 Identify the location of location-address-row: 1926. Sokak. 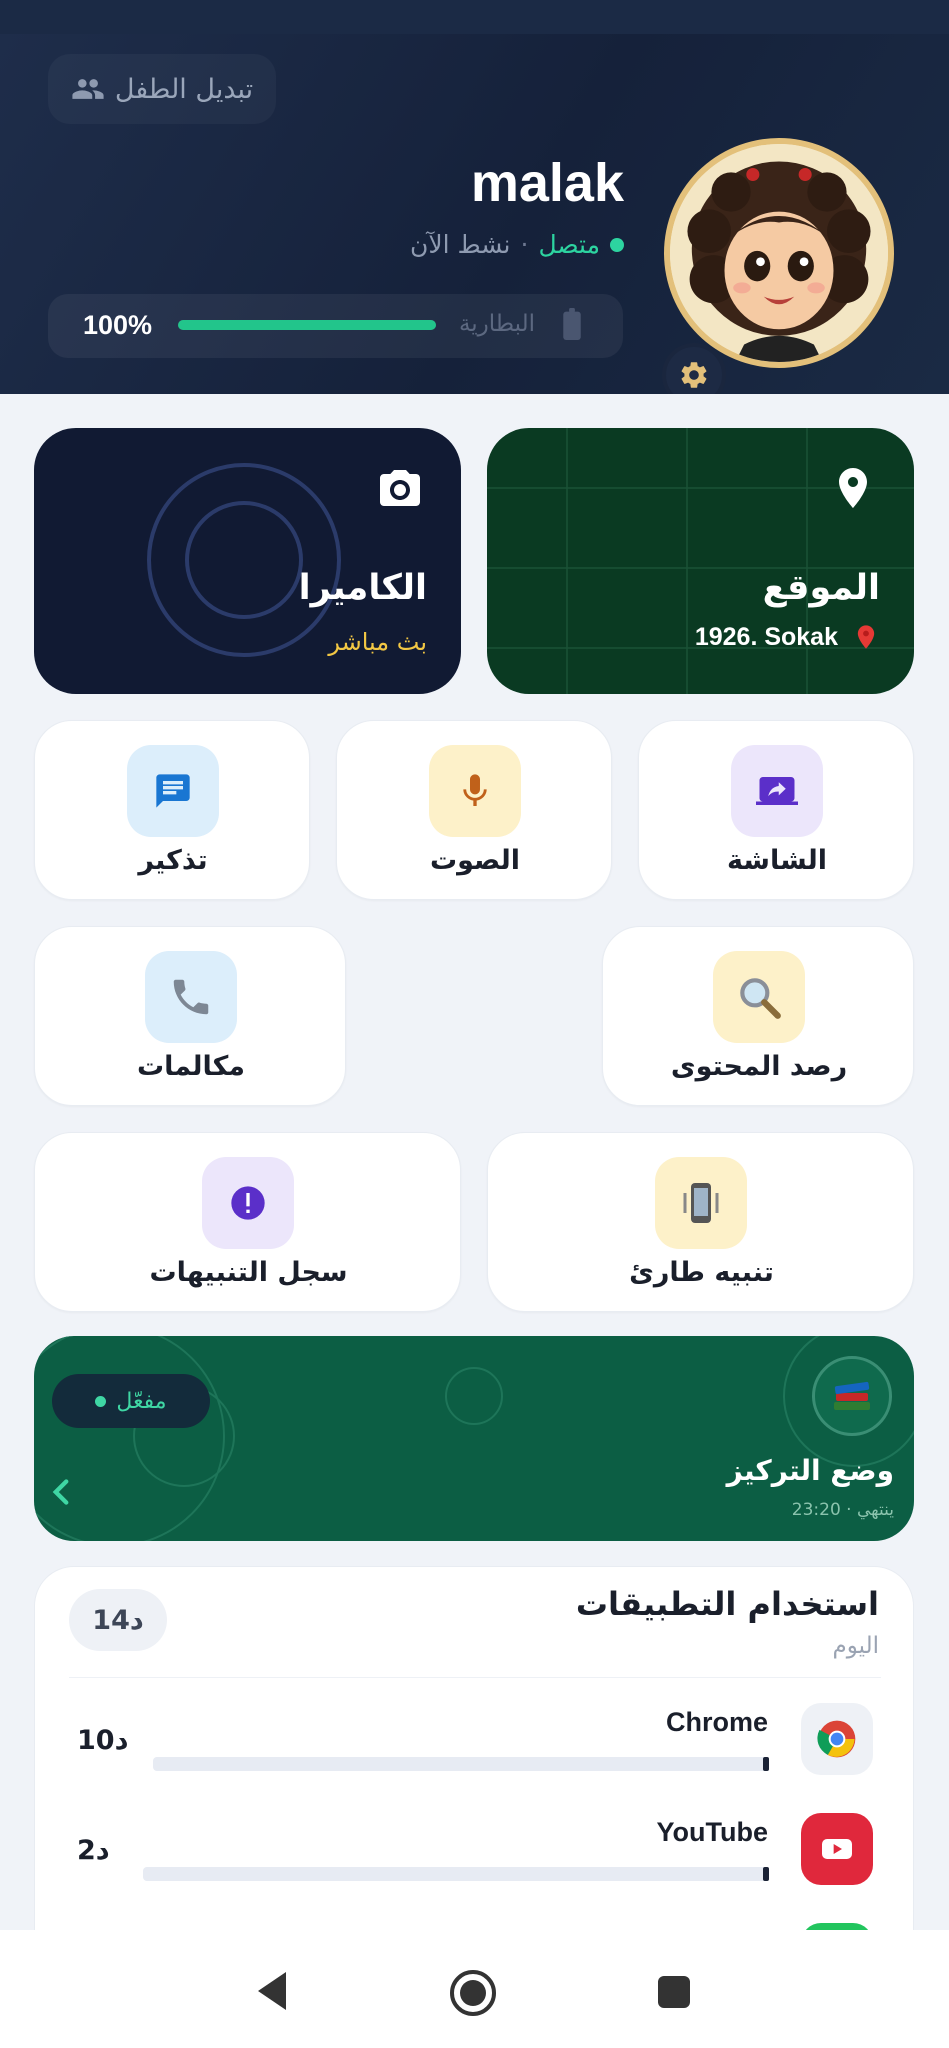
(787, 637).